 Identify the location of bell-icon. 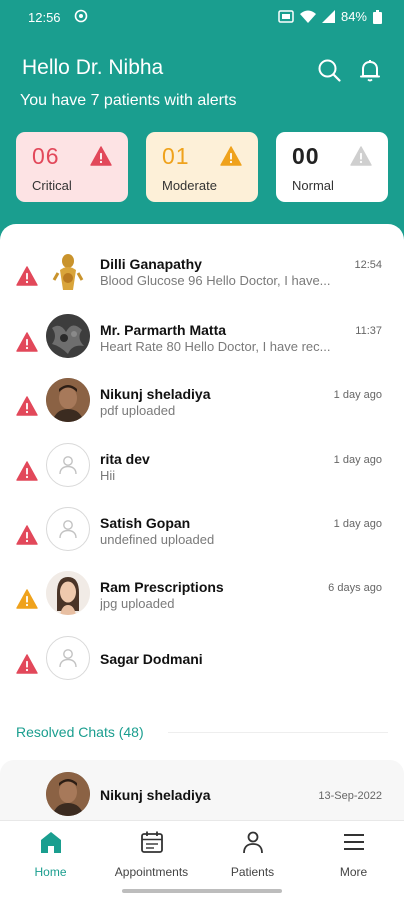
(370, 71).